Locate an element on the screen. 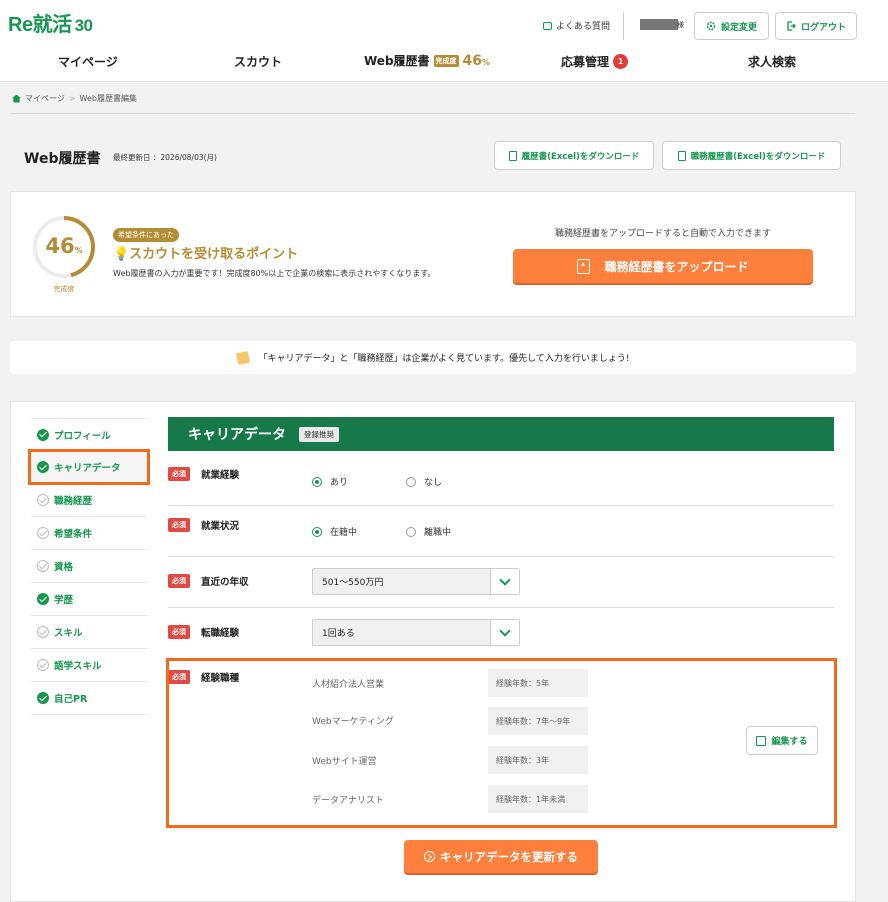 The image size is (888, 902). breadcrumb-current: Web履歴書編集 is located at coordinates (108, 98).